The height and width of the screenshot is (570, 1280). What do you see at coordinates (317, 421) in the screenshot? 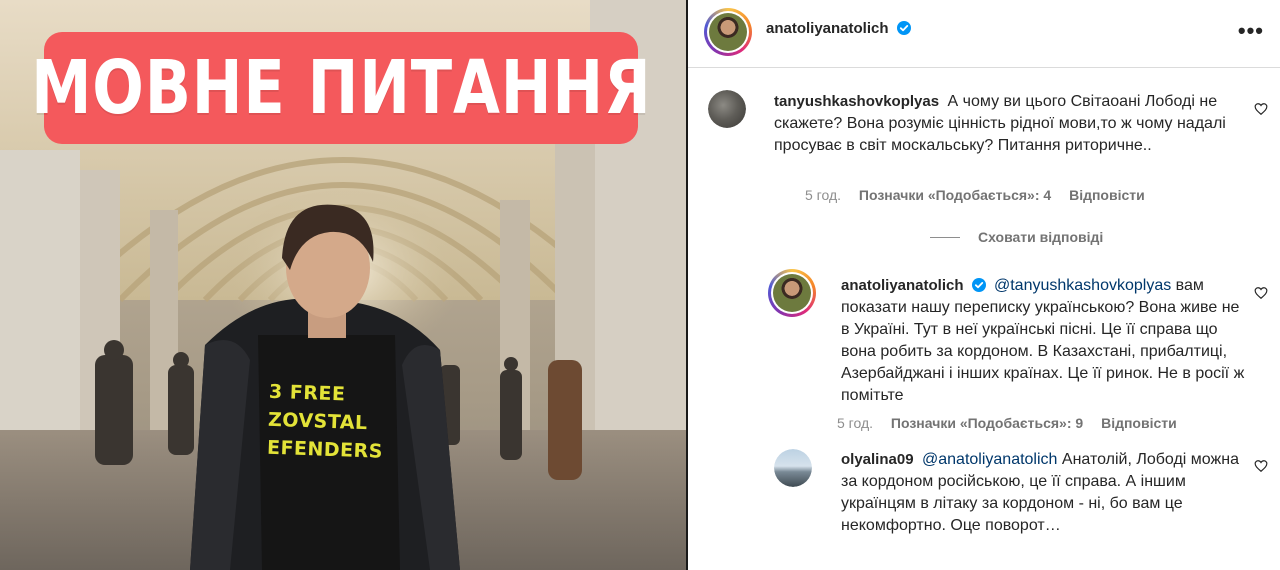
I see `shirt-line: ZOVSTAL` at bounding box center [317, 421].